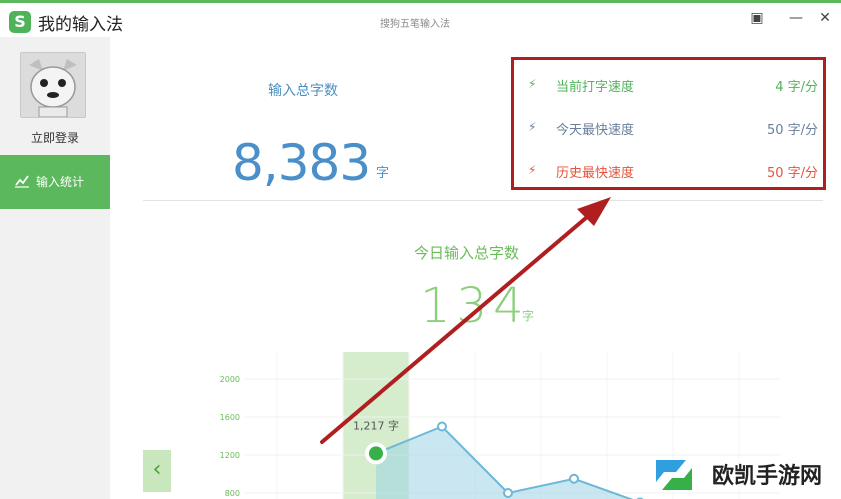 This screenshot has height=499, width=841. What do you see at coordinates (767, 476) in the screenshot?
I see `watermark-text: 欧凯手游网` at bounding box center [767, 476].